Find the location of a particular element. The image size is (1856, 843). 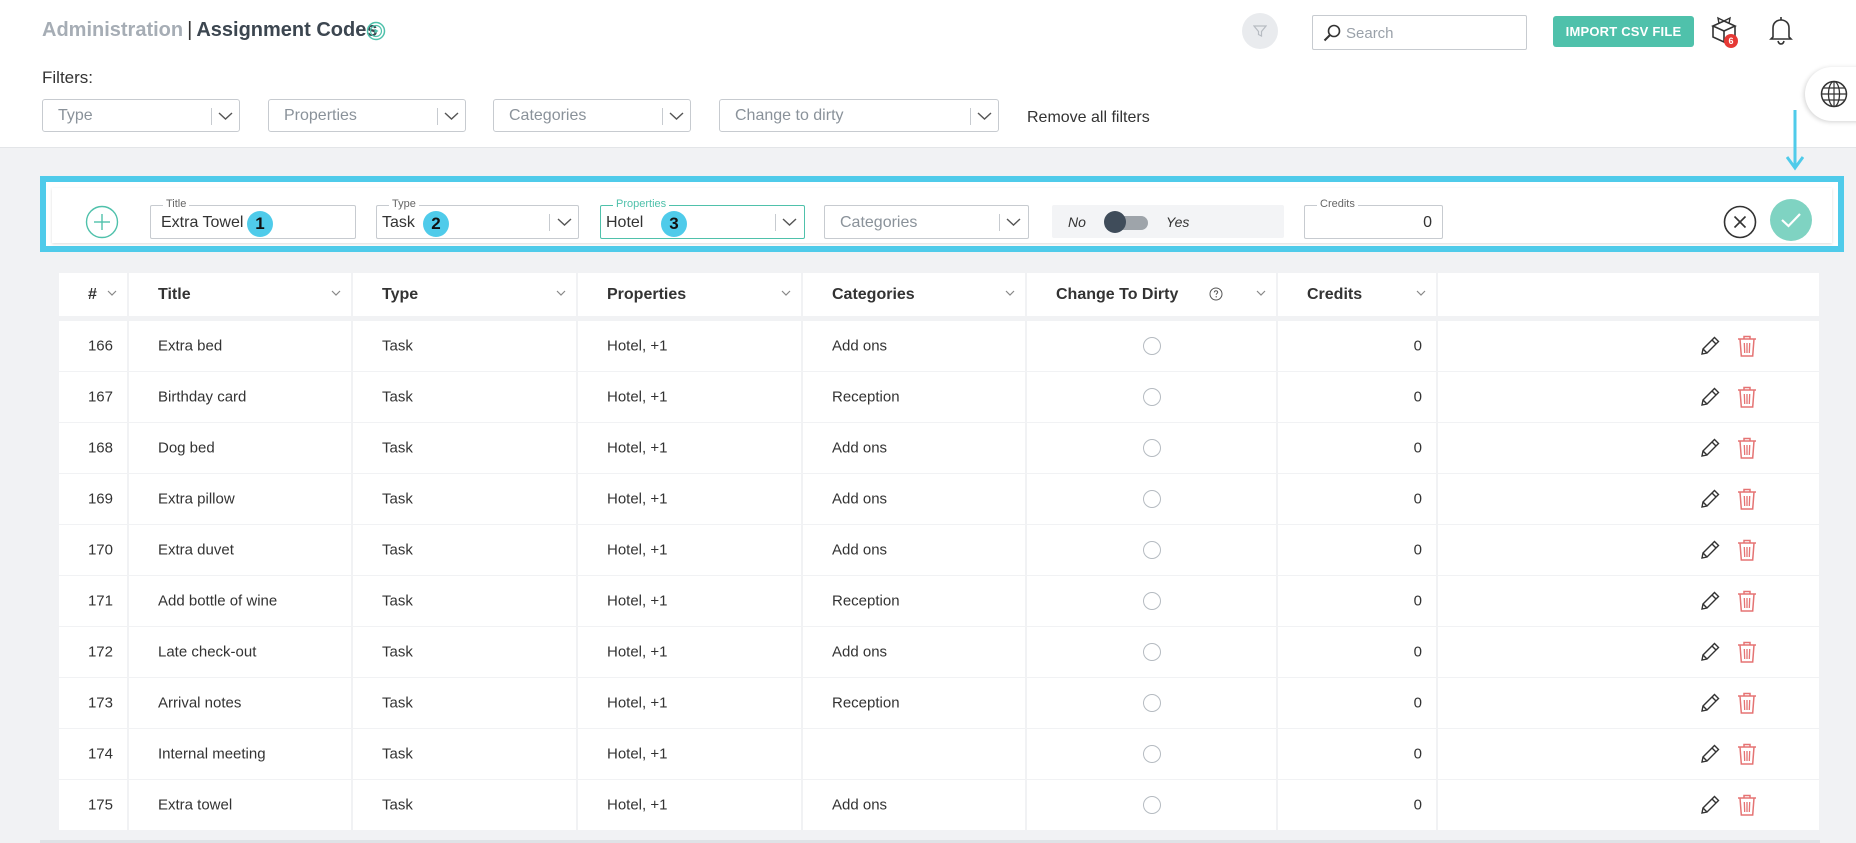

chevron-down-icon is located at coordinates (676, 116).